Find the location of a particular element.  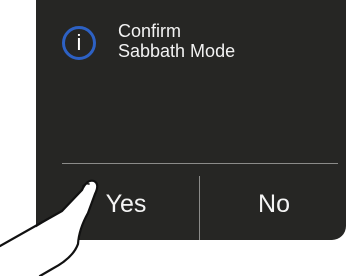

no-button: No is located at coordinates (274, 204).